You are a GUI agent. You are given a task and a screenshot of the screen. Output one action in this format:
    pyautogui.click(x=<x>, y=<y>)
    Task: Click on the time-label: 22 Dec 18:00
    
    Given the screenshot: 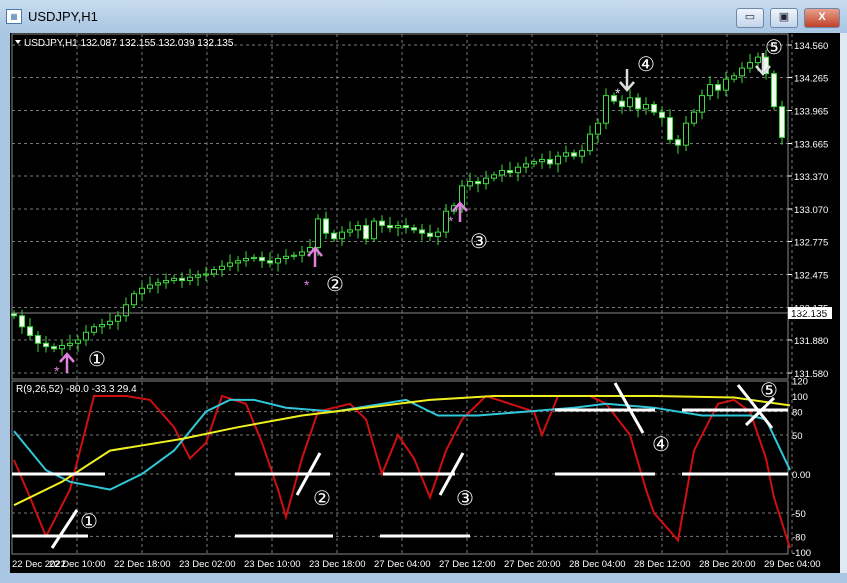 What is the action you would take?
    pyautogui.click(x=142, y=564)
    